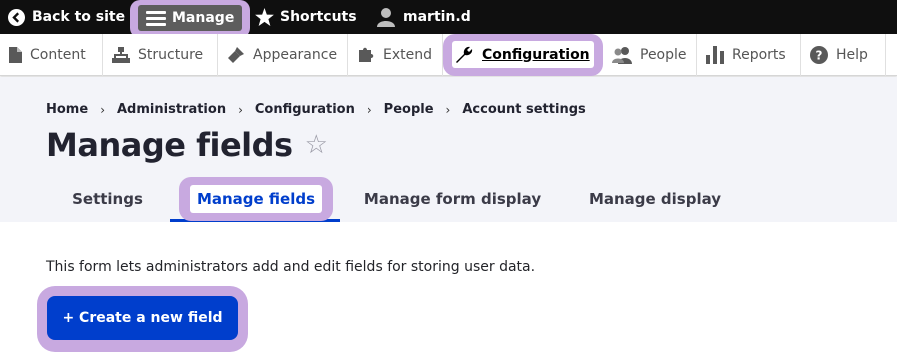 Image resolution: width=897 pixels, height=361 pixels. I want to click on menu-item-structure: Structure, so click(160, 55).